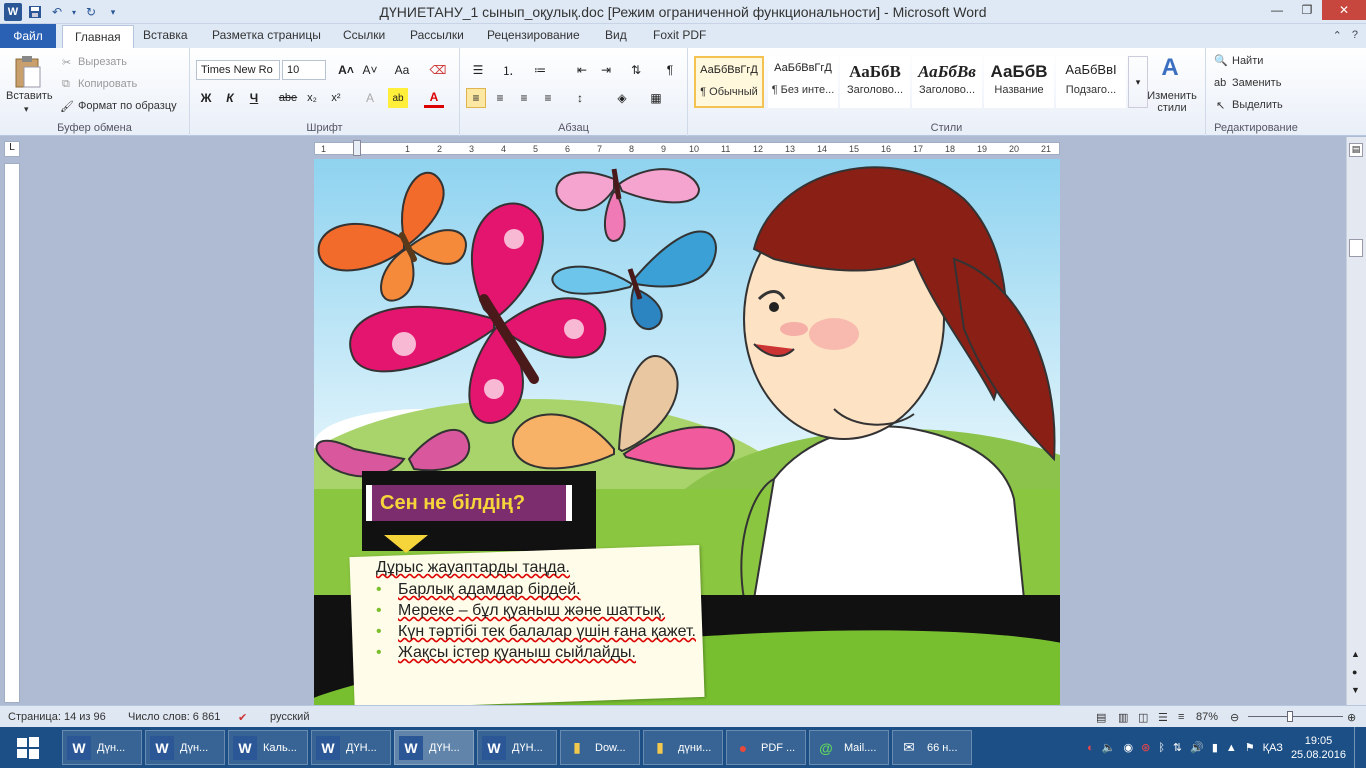  I want to click on paste-icon, so click(28, 72).